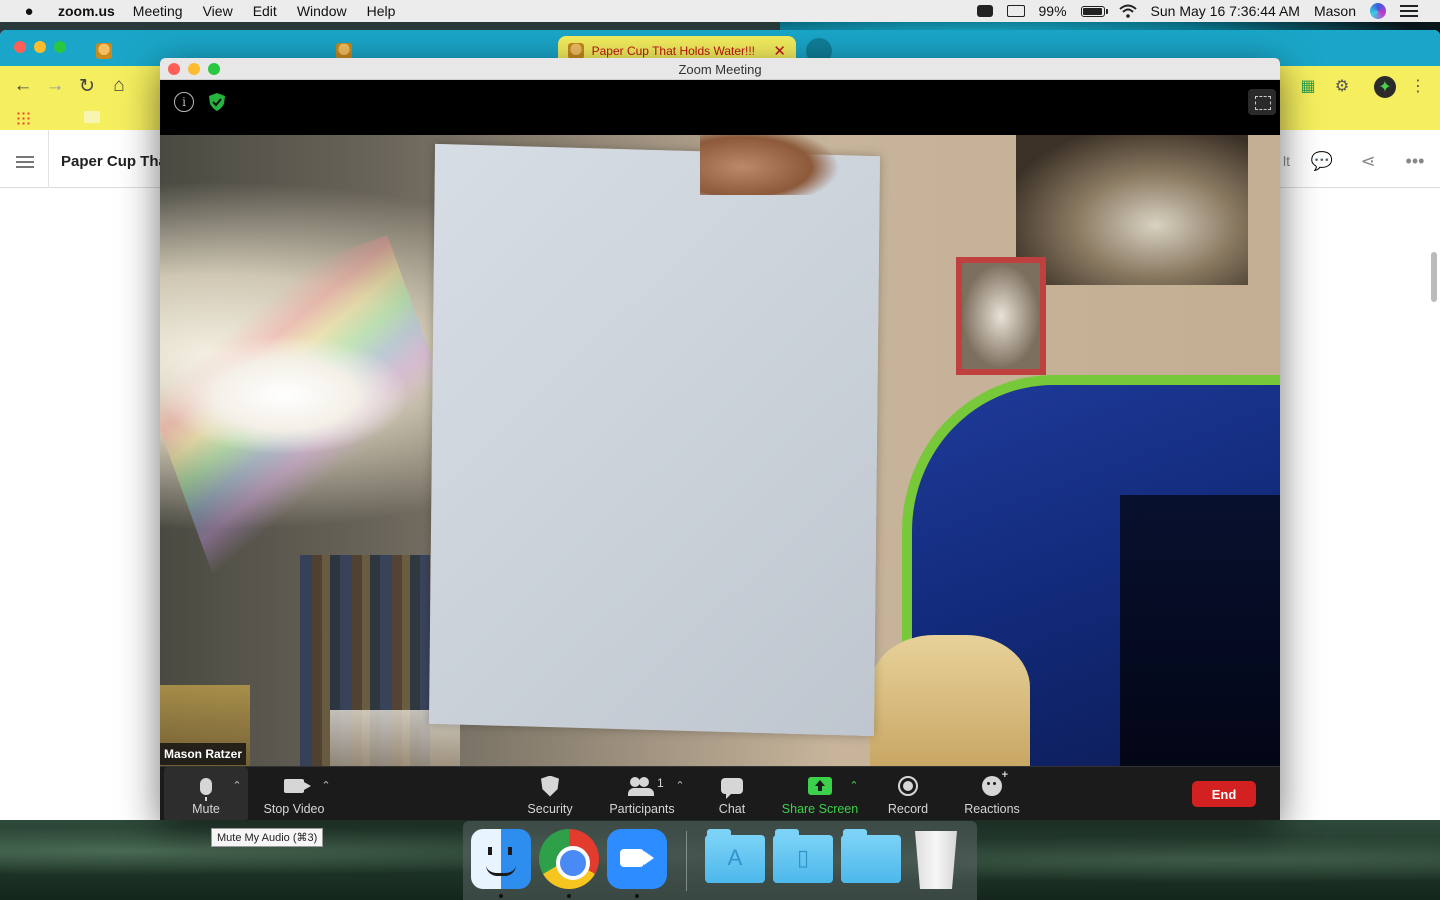 This screenshot has width=1440, height=900. Describe the element at coordinates (550, 809) in the screenshot. I see `security-label: Security` at that location.